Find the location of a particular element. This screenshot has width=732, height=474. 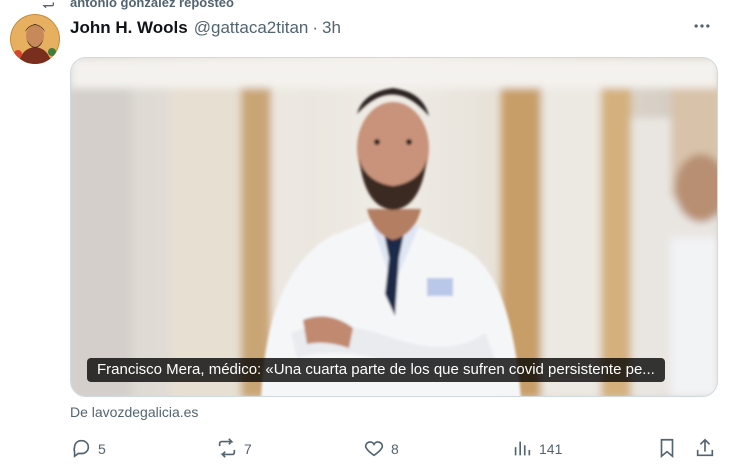

more-options-button is located at coordinates (702, 28).